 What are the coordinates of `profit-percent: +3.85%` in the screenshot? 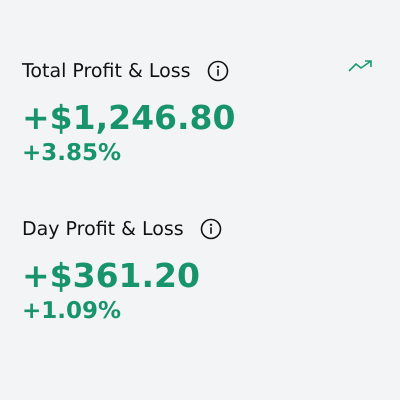 It's located at (72, 153).